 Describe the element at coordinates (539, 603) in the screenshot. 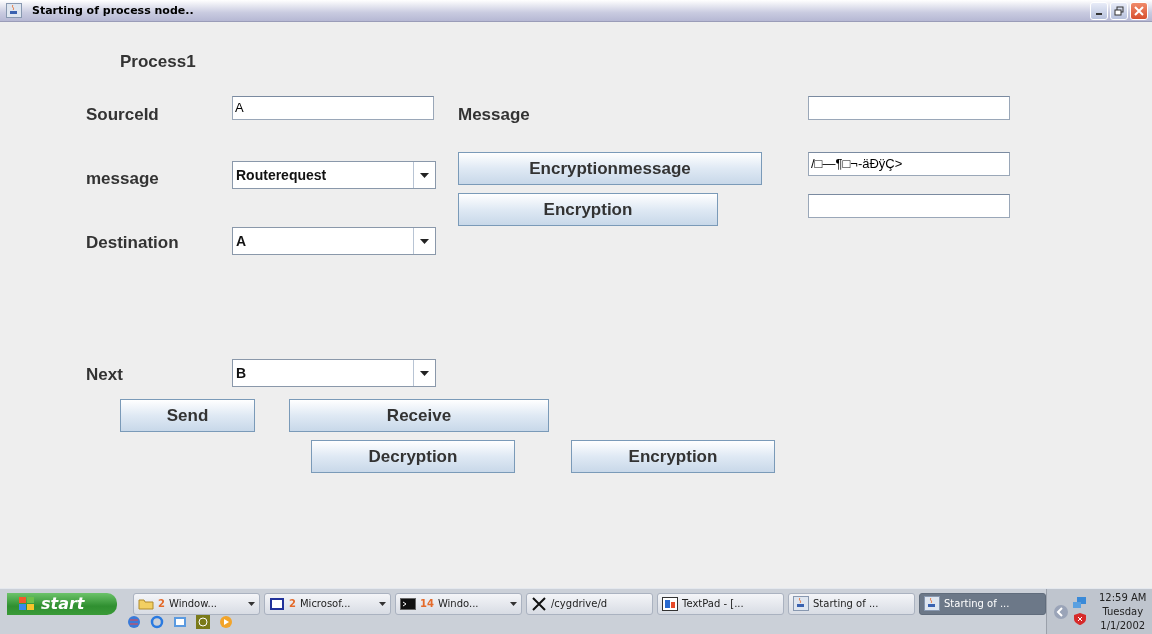

I see `x-icon` at that location.